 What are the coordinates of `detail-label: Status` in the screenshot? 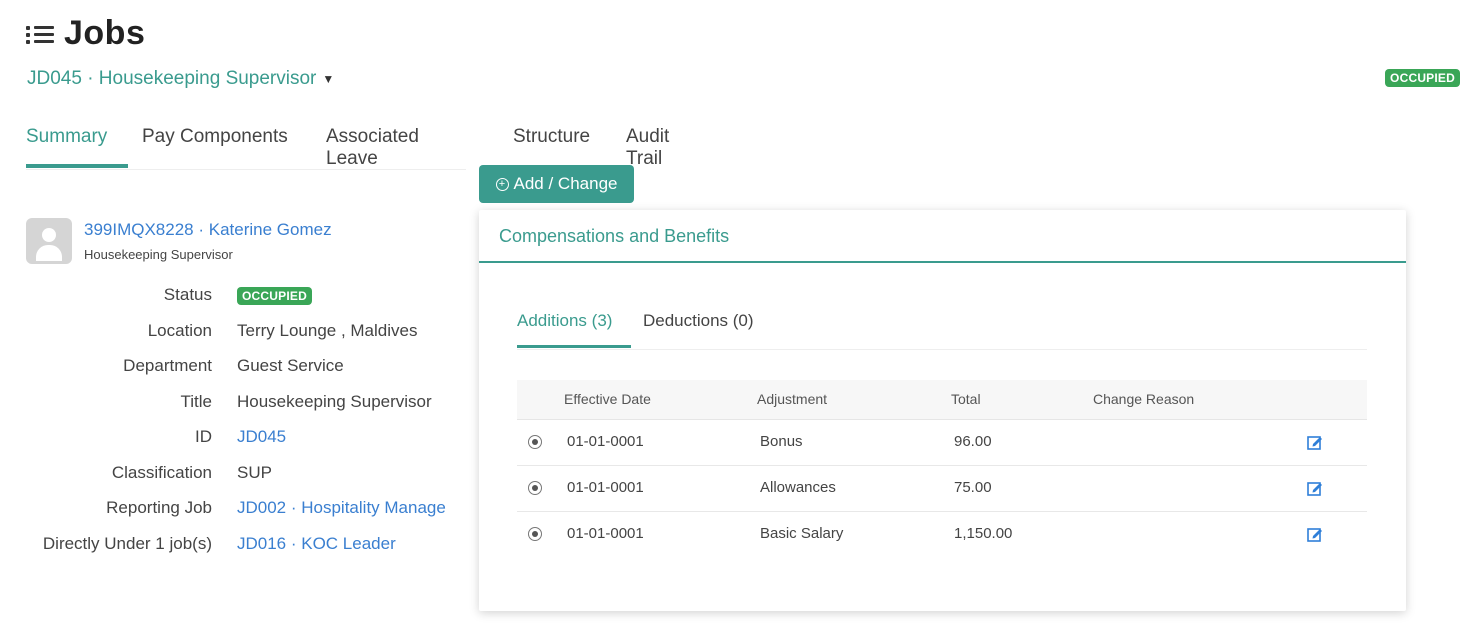 It's located at (187, 294).